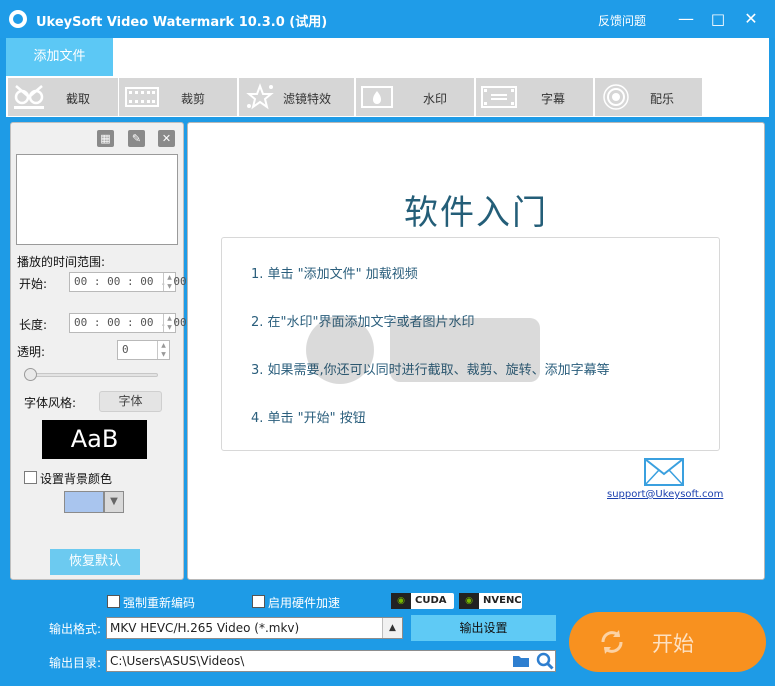 This screenshot has height=686, width=775. Describe the element at coordinates (307, 99) in the screenshot. I see `tool-filter-label: 滤镜特效` at that location.